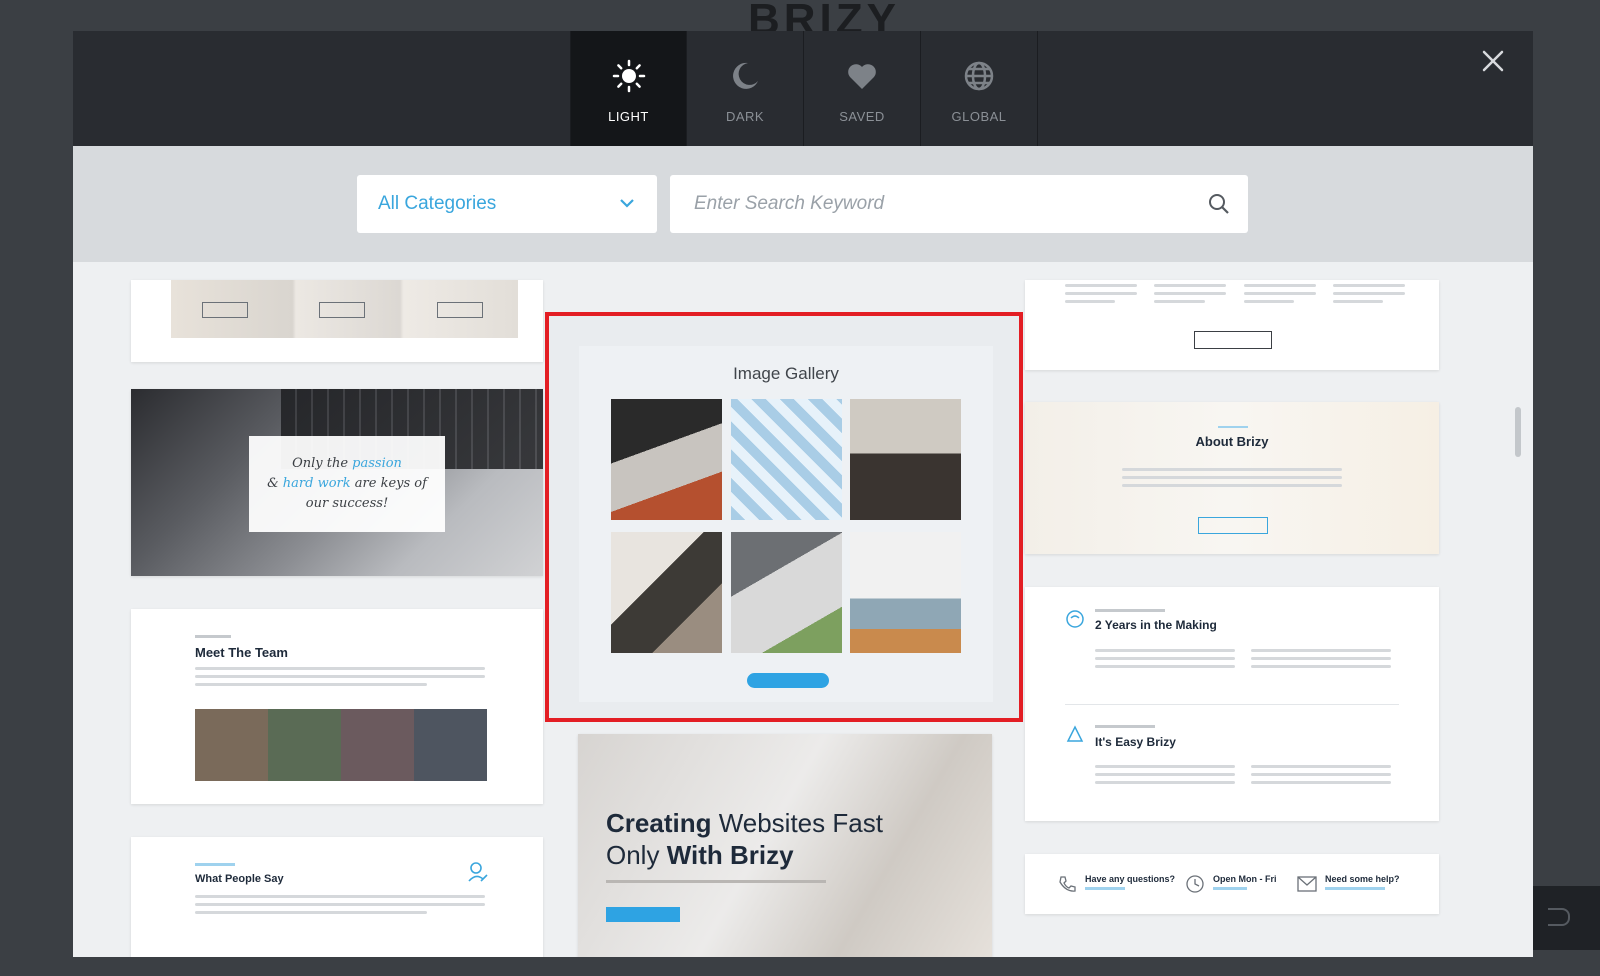  Describe the element at coordinates (1195, 884) in the screenshot. I see `clock-icon` at that location.